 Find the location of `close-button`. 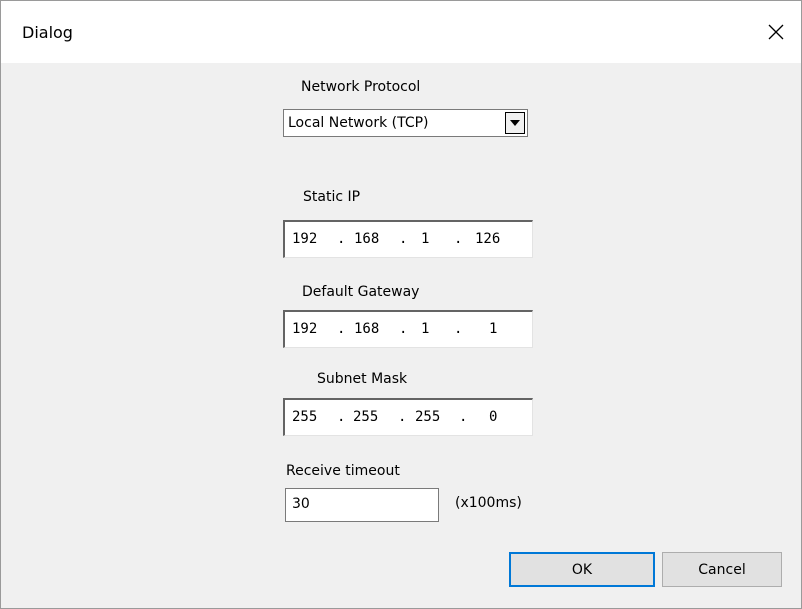

close-button is located at coordinates (776, 32).